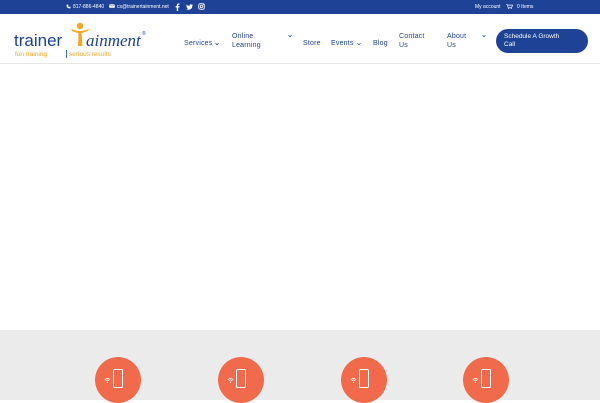  What do you see at coordinates (143, 7) in the screenshot?
I see `email-address: cs@trainertainment.net` at bounding box center [143, 7].